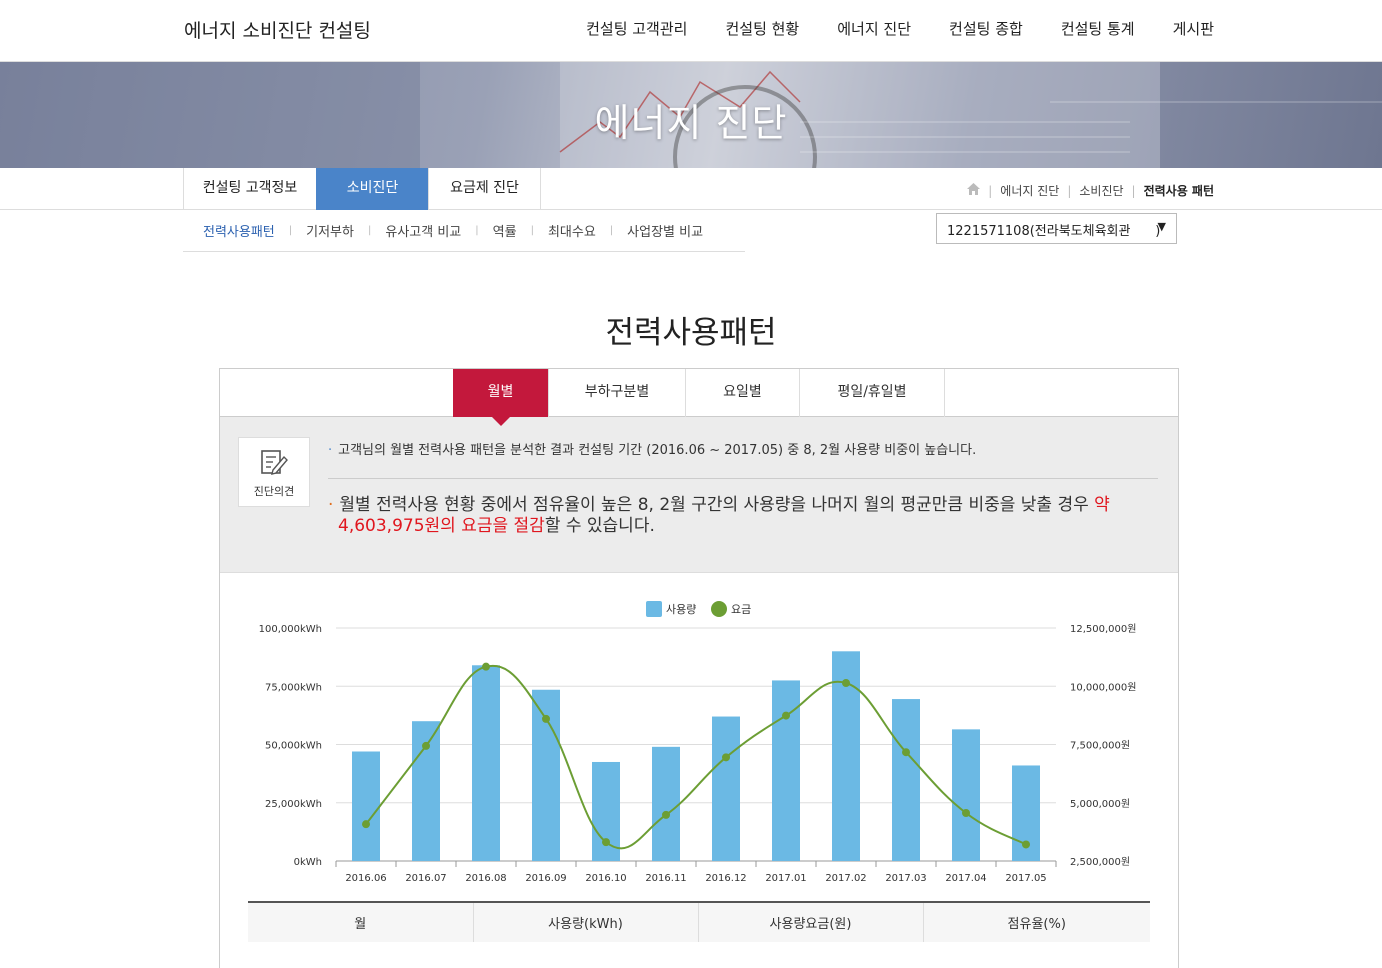  Describe the element at coordinates (605, 878) in the screenshot. I see `x-axis-tick-label: 2016.10` at that location.